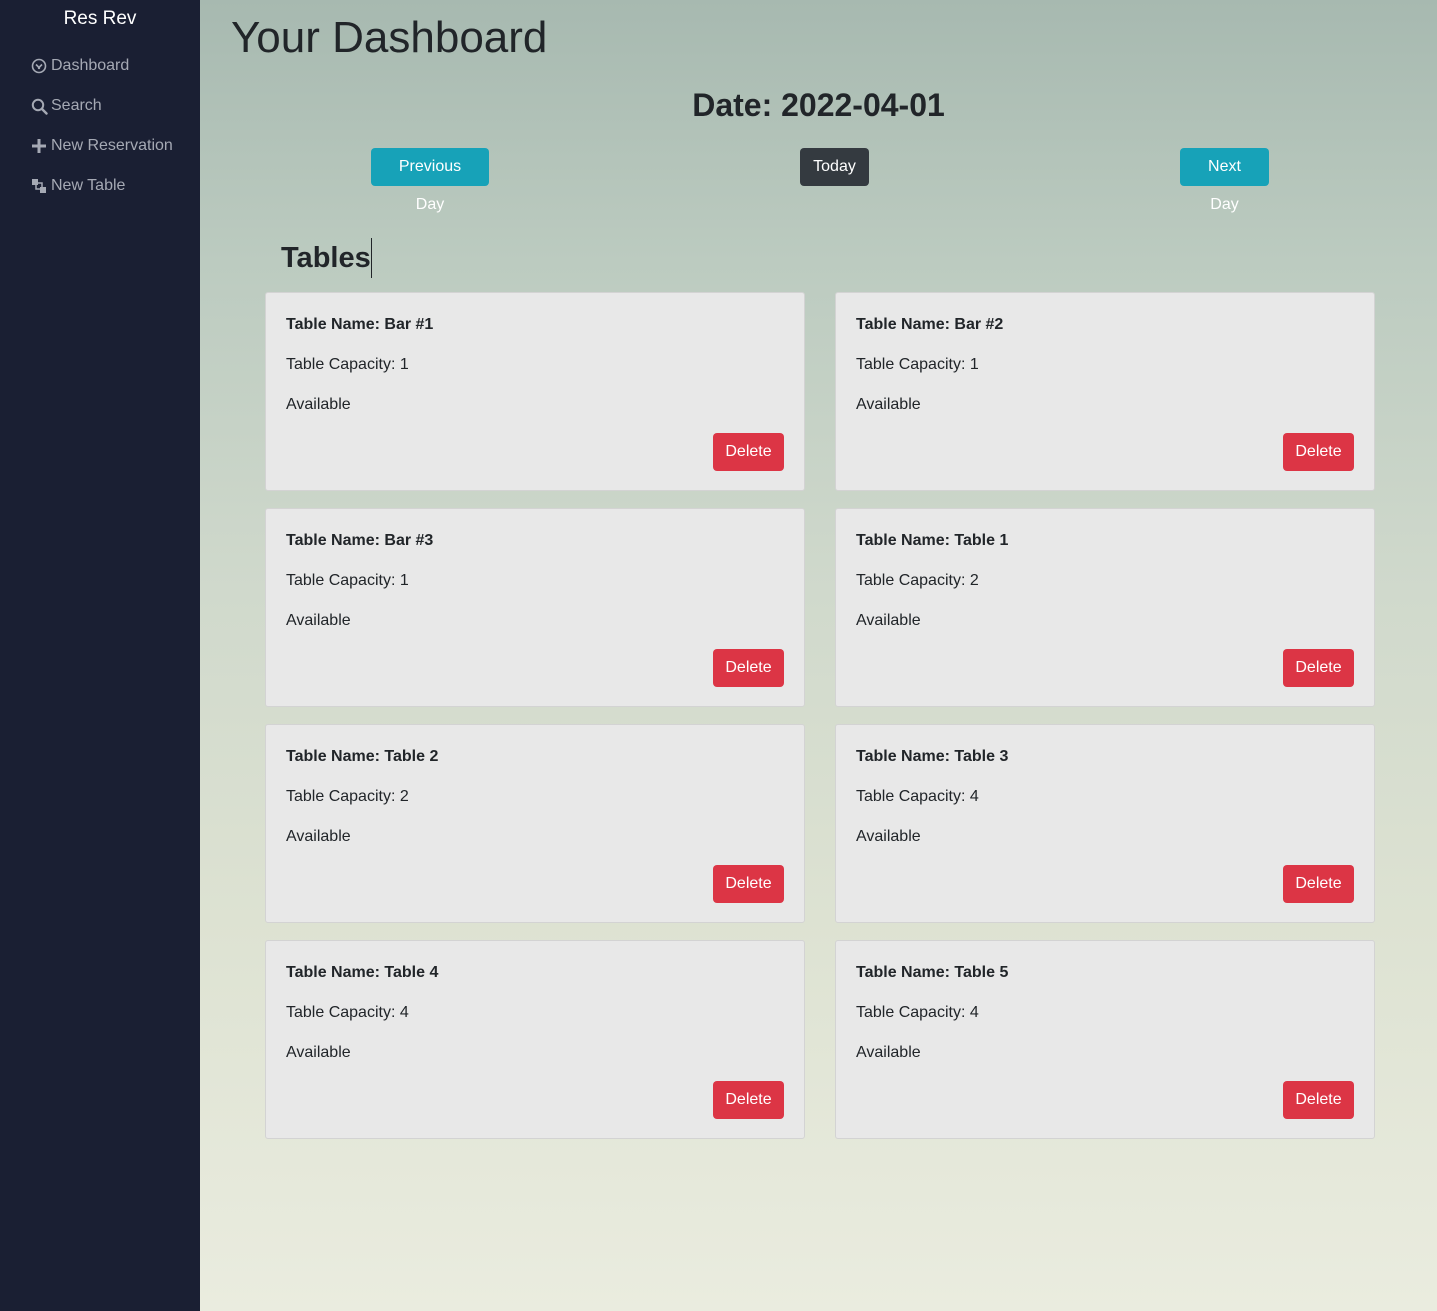 The image size is (1437, 1311). Describe the element at coordinates (1224, 180) in the screenshot. I see `next-day-button: Next Day` at that location.